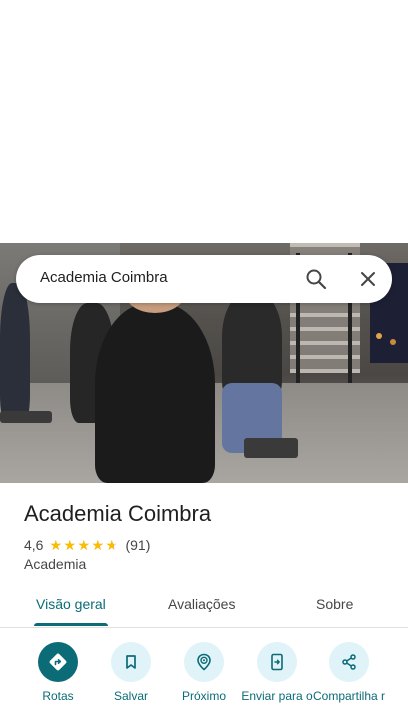 This screenshot has height=726, width=408. I want to click on tab-reviews: Avaliações, so click(201, 604).